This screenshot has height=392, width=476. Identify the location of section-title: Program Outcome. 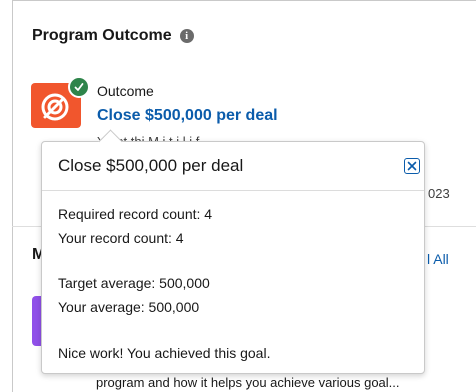
(102, 35).